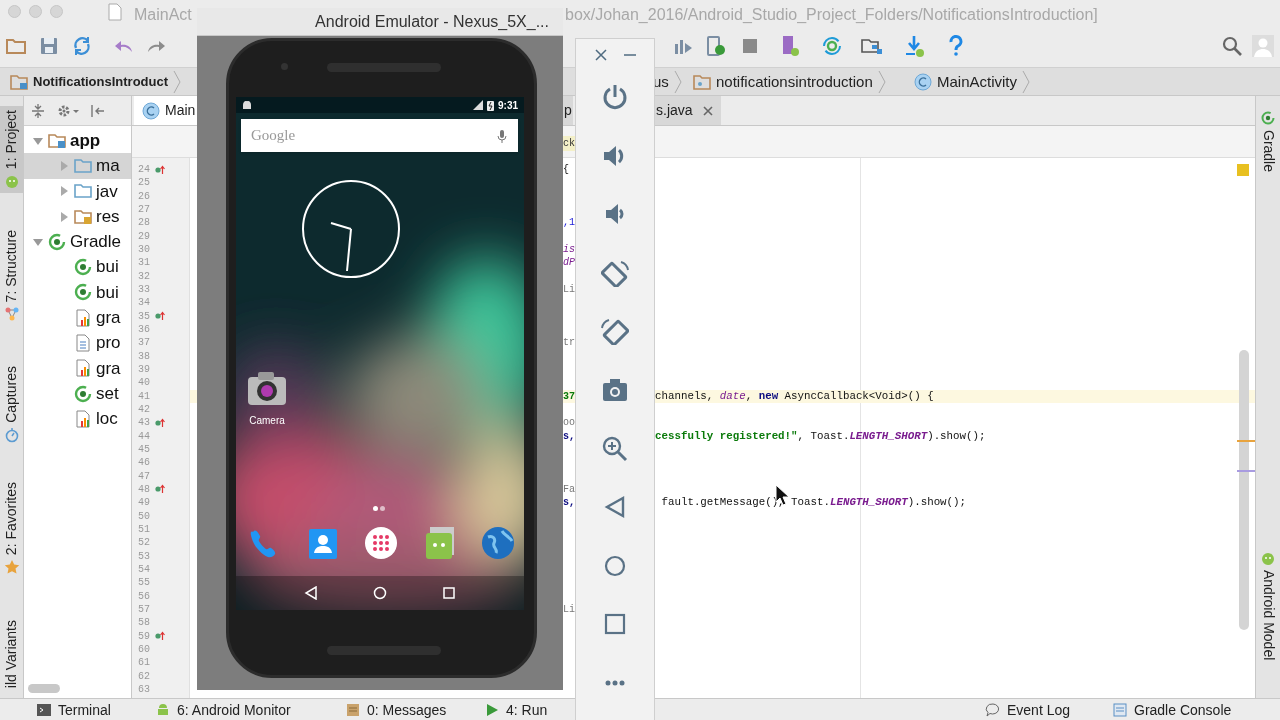 Image resolution: width=1280 pixels, height=720 pixels. I want to click on tree-item: ma, so click(77, 166).